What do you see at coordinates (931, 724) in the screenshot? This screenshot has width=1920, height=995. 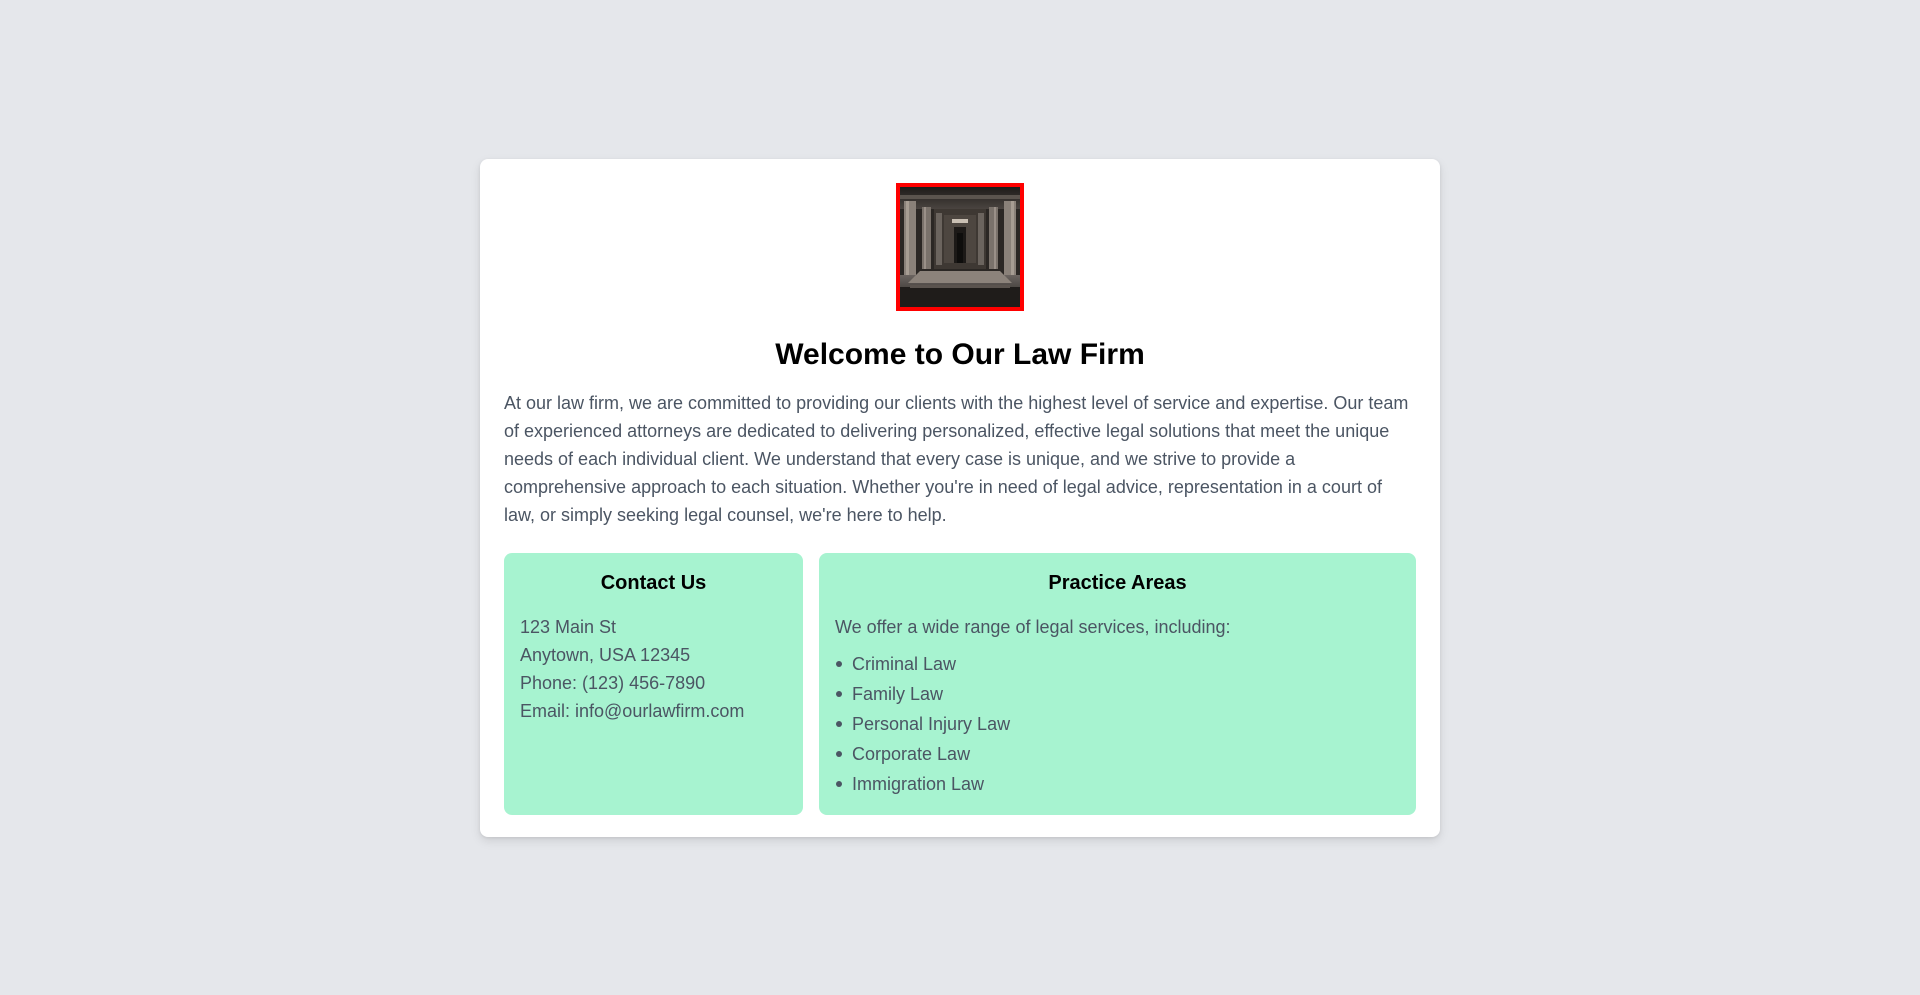 I see `practice-item-label: Personal Injury Law` at bounding box center [931, 724].